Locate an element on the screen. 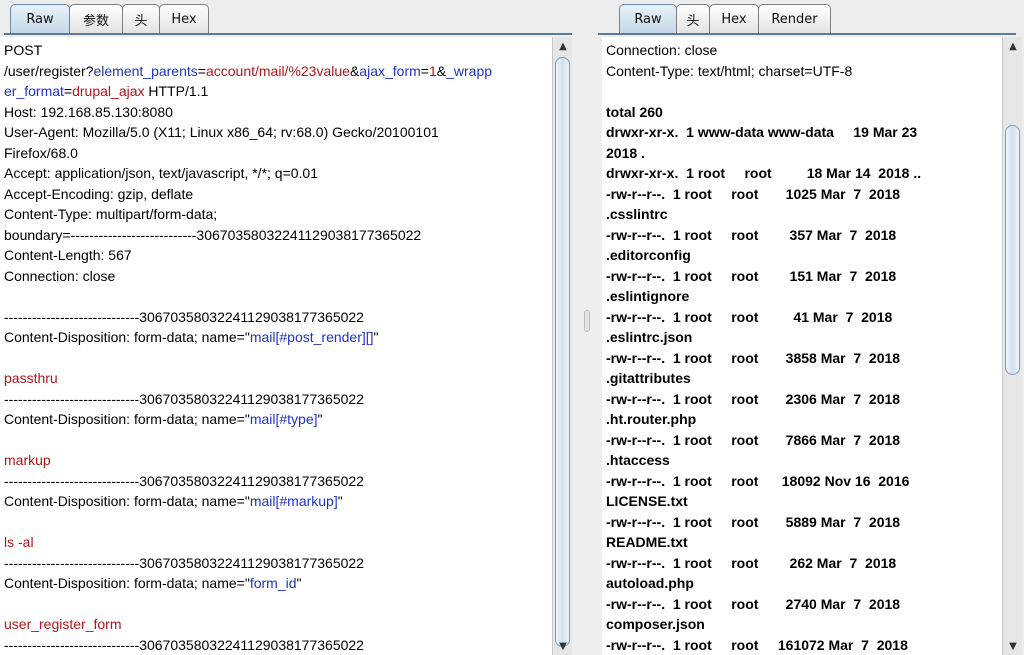  request-line-segment: drupal_ajax is located at coordinates (108, 91).